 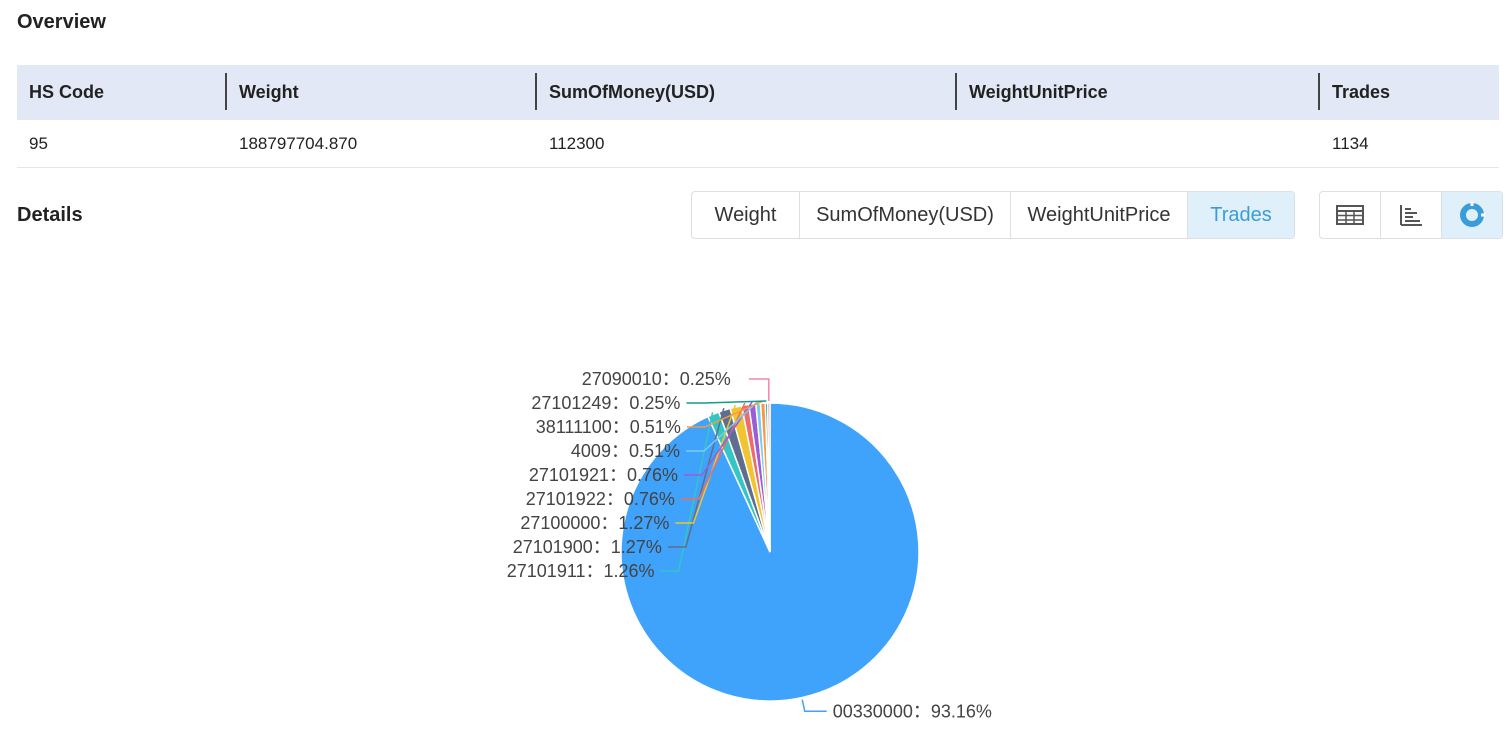 I want to click on tab-weight: Weight, so click(x=746, y=215).